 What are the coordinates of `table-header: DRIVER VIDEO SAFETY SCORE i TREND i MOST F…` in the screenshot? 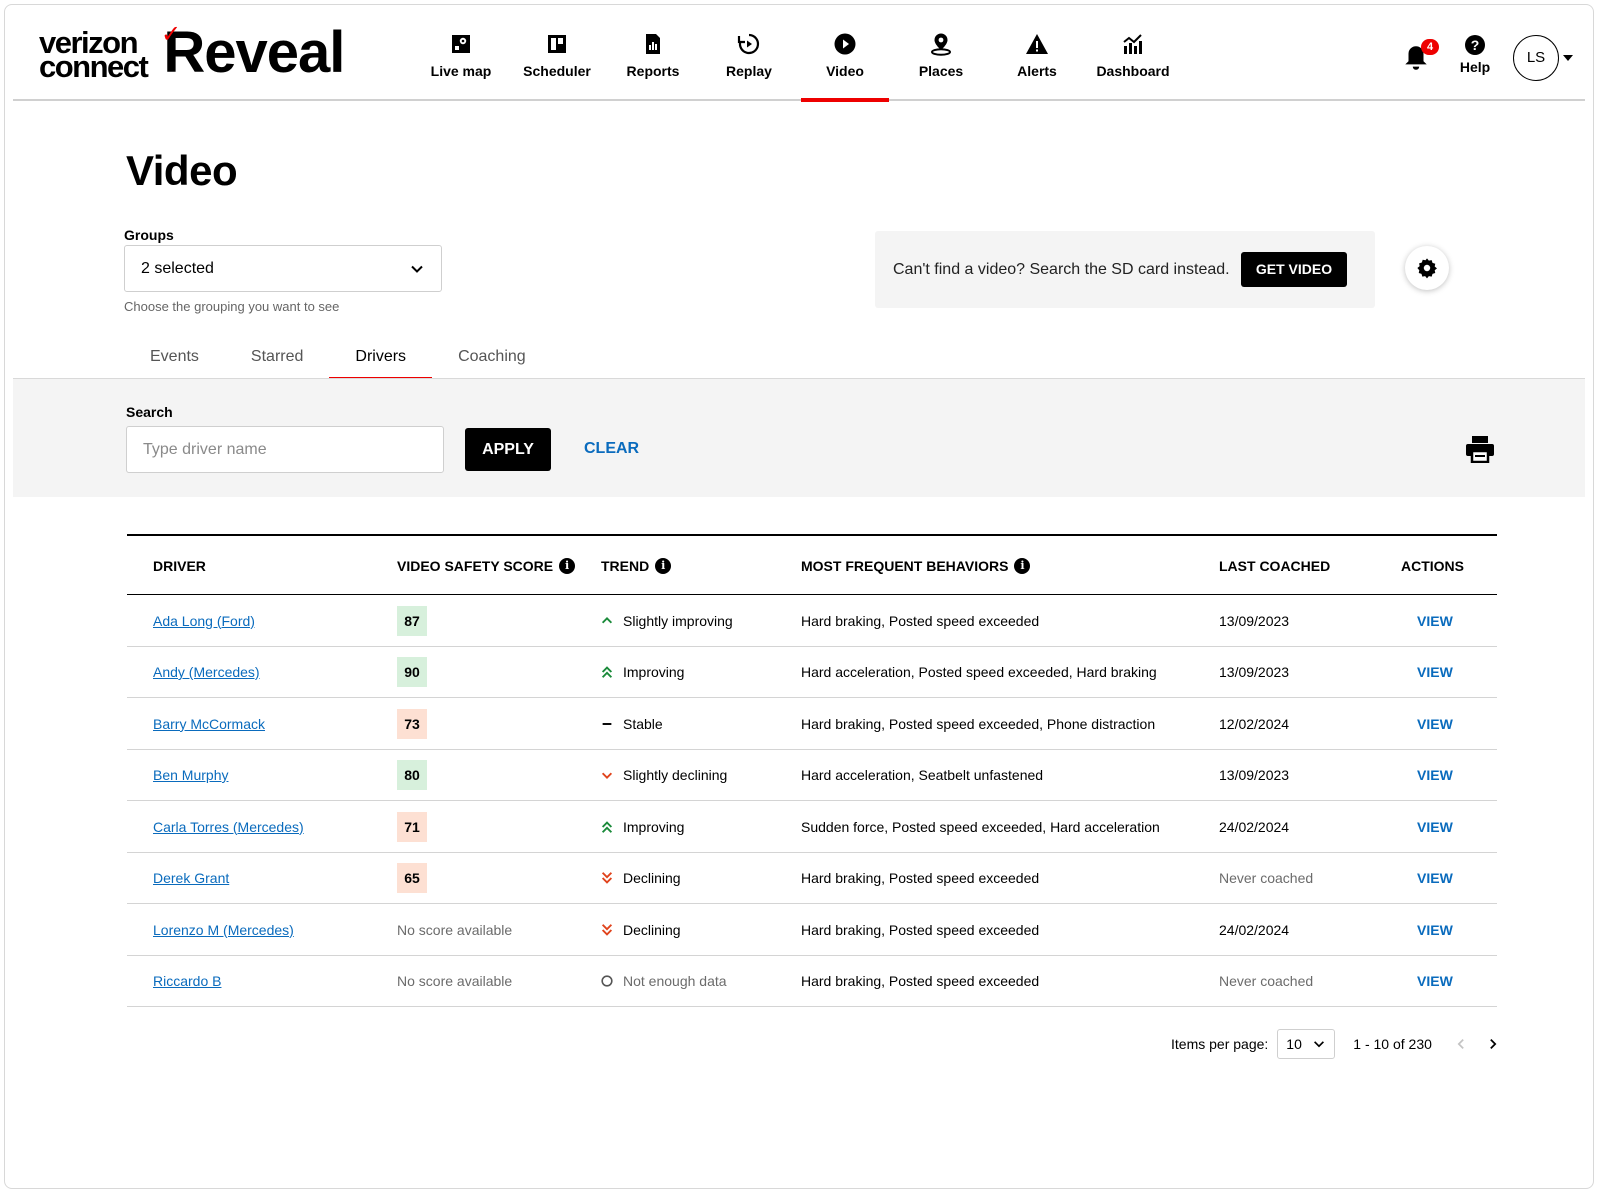 It's located at (812, 565).